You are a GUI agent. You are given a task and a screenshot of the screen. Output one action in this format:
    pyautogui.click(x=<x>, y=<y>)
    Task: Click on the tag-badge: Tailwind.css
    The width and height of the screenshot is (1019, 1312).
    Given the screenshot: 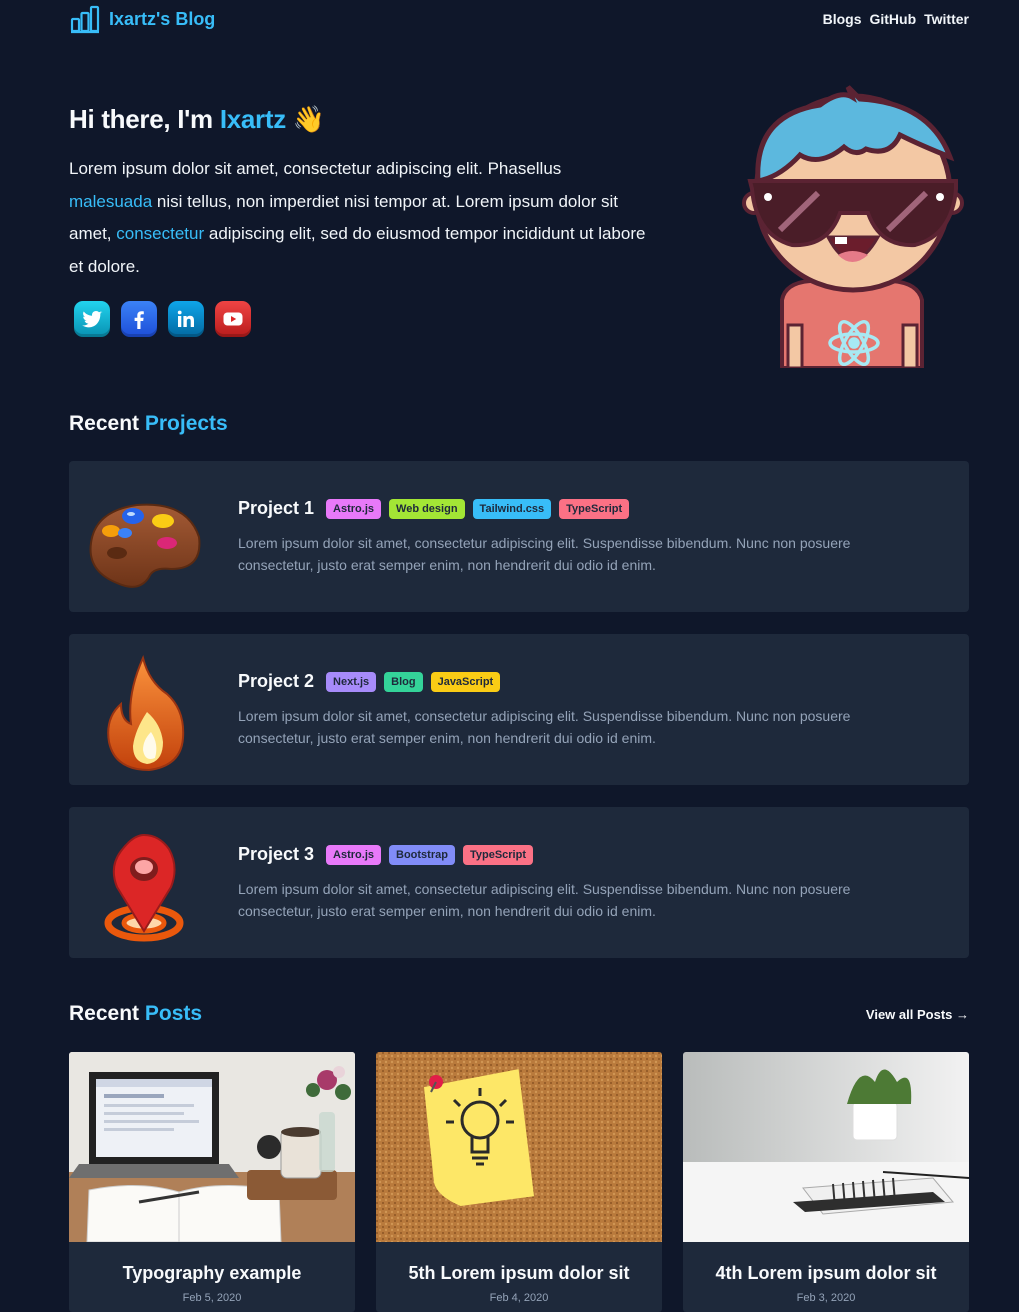 What is the action you would take?
    pyautogui.click(x=512, y=508)
    